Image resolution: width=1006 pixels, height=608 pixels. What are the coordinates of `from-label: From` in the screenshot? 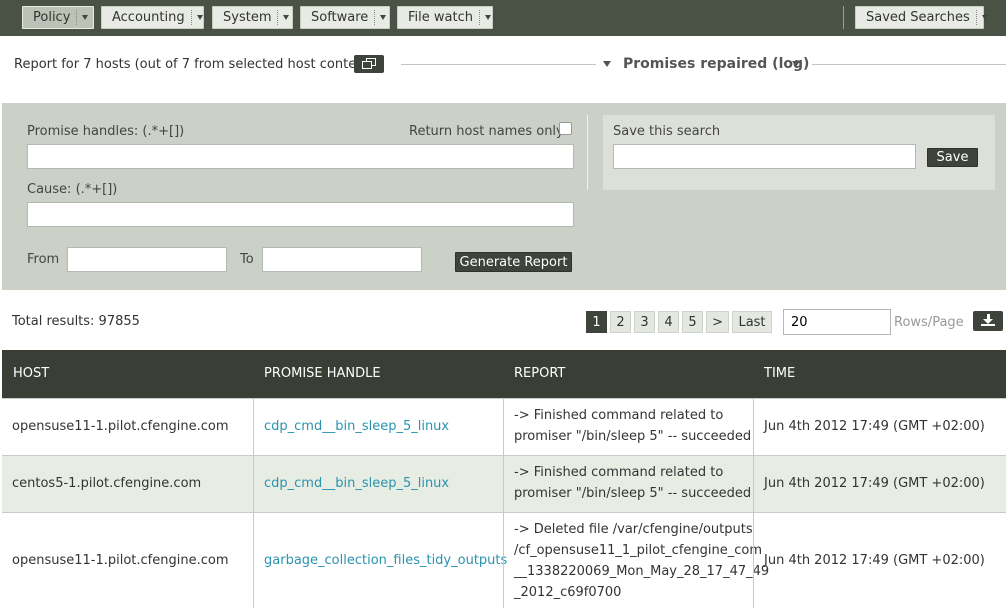 It's located at (43, 259).